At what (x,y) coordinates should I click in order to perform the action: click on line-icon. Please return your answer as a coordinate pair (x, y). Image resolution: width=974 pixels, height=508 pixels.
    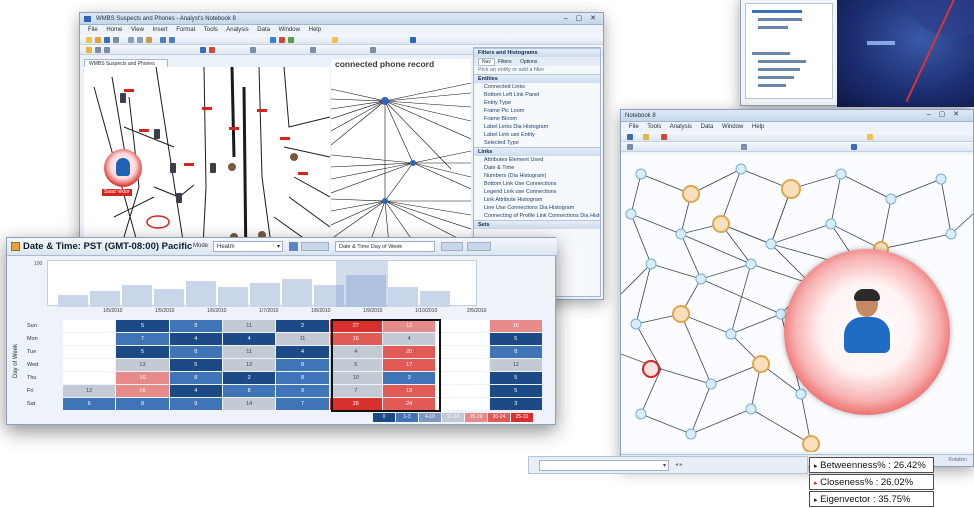
    Looking at the image, I should click on (373, 50).